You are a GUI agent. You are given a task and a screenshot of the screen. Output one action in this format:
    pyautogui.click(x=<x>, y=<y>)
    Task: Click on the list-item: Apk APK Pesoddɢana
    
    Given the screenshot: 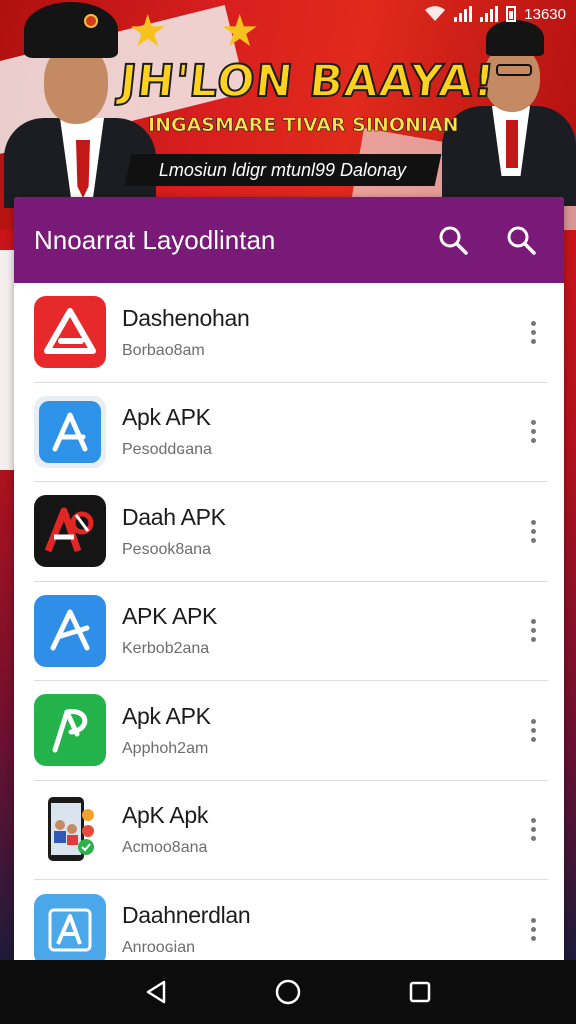 What is the action you would take?
    pyautogui.click(x=291, y=432)
    